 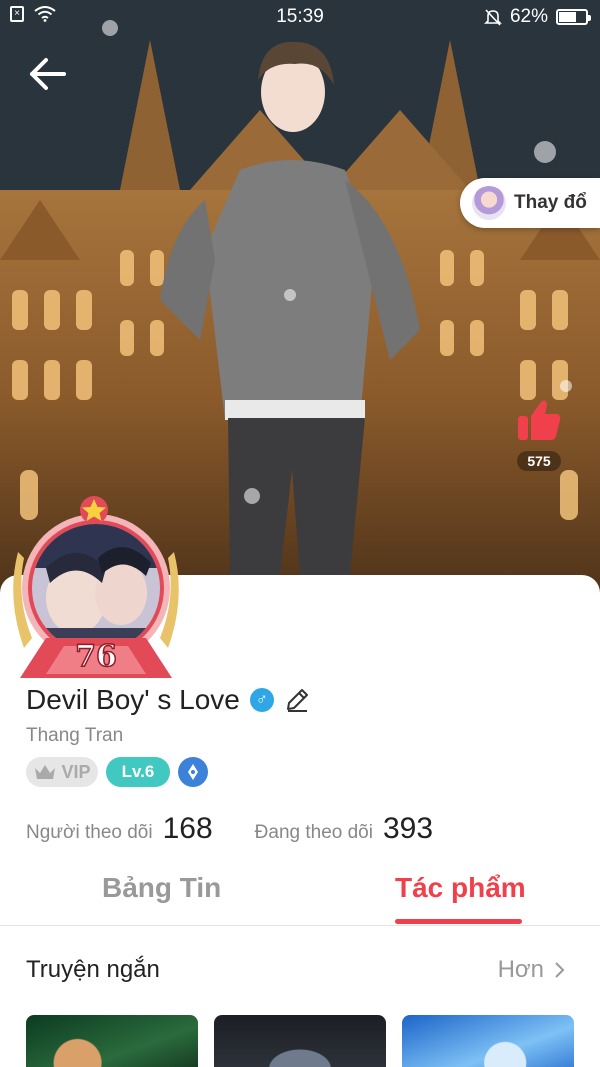 I want to click on edit-pencil-icon, so click(x=297, y=700).